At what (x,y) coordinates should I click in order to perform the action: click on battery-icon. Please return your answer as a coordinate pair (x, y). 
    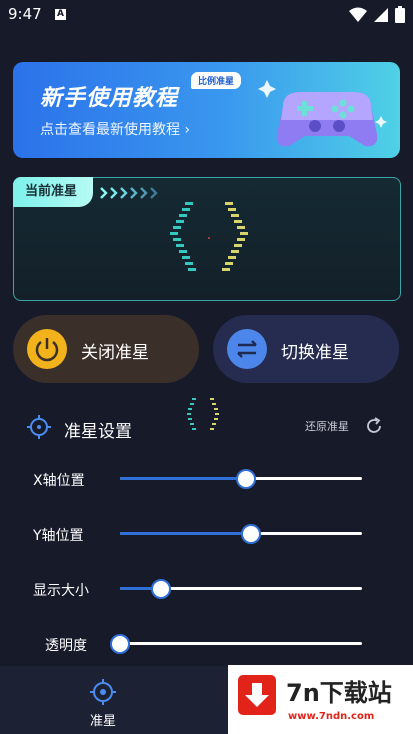
    Looking at the image, I should click on (400, 14).